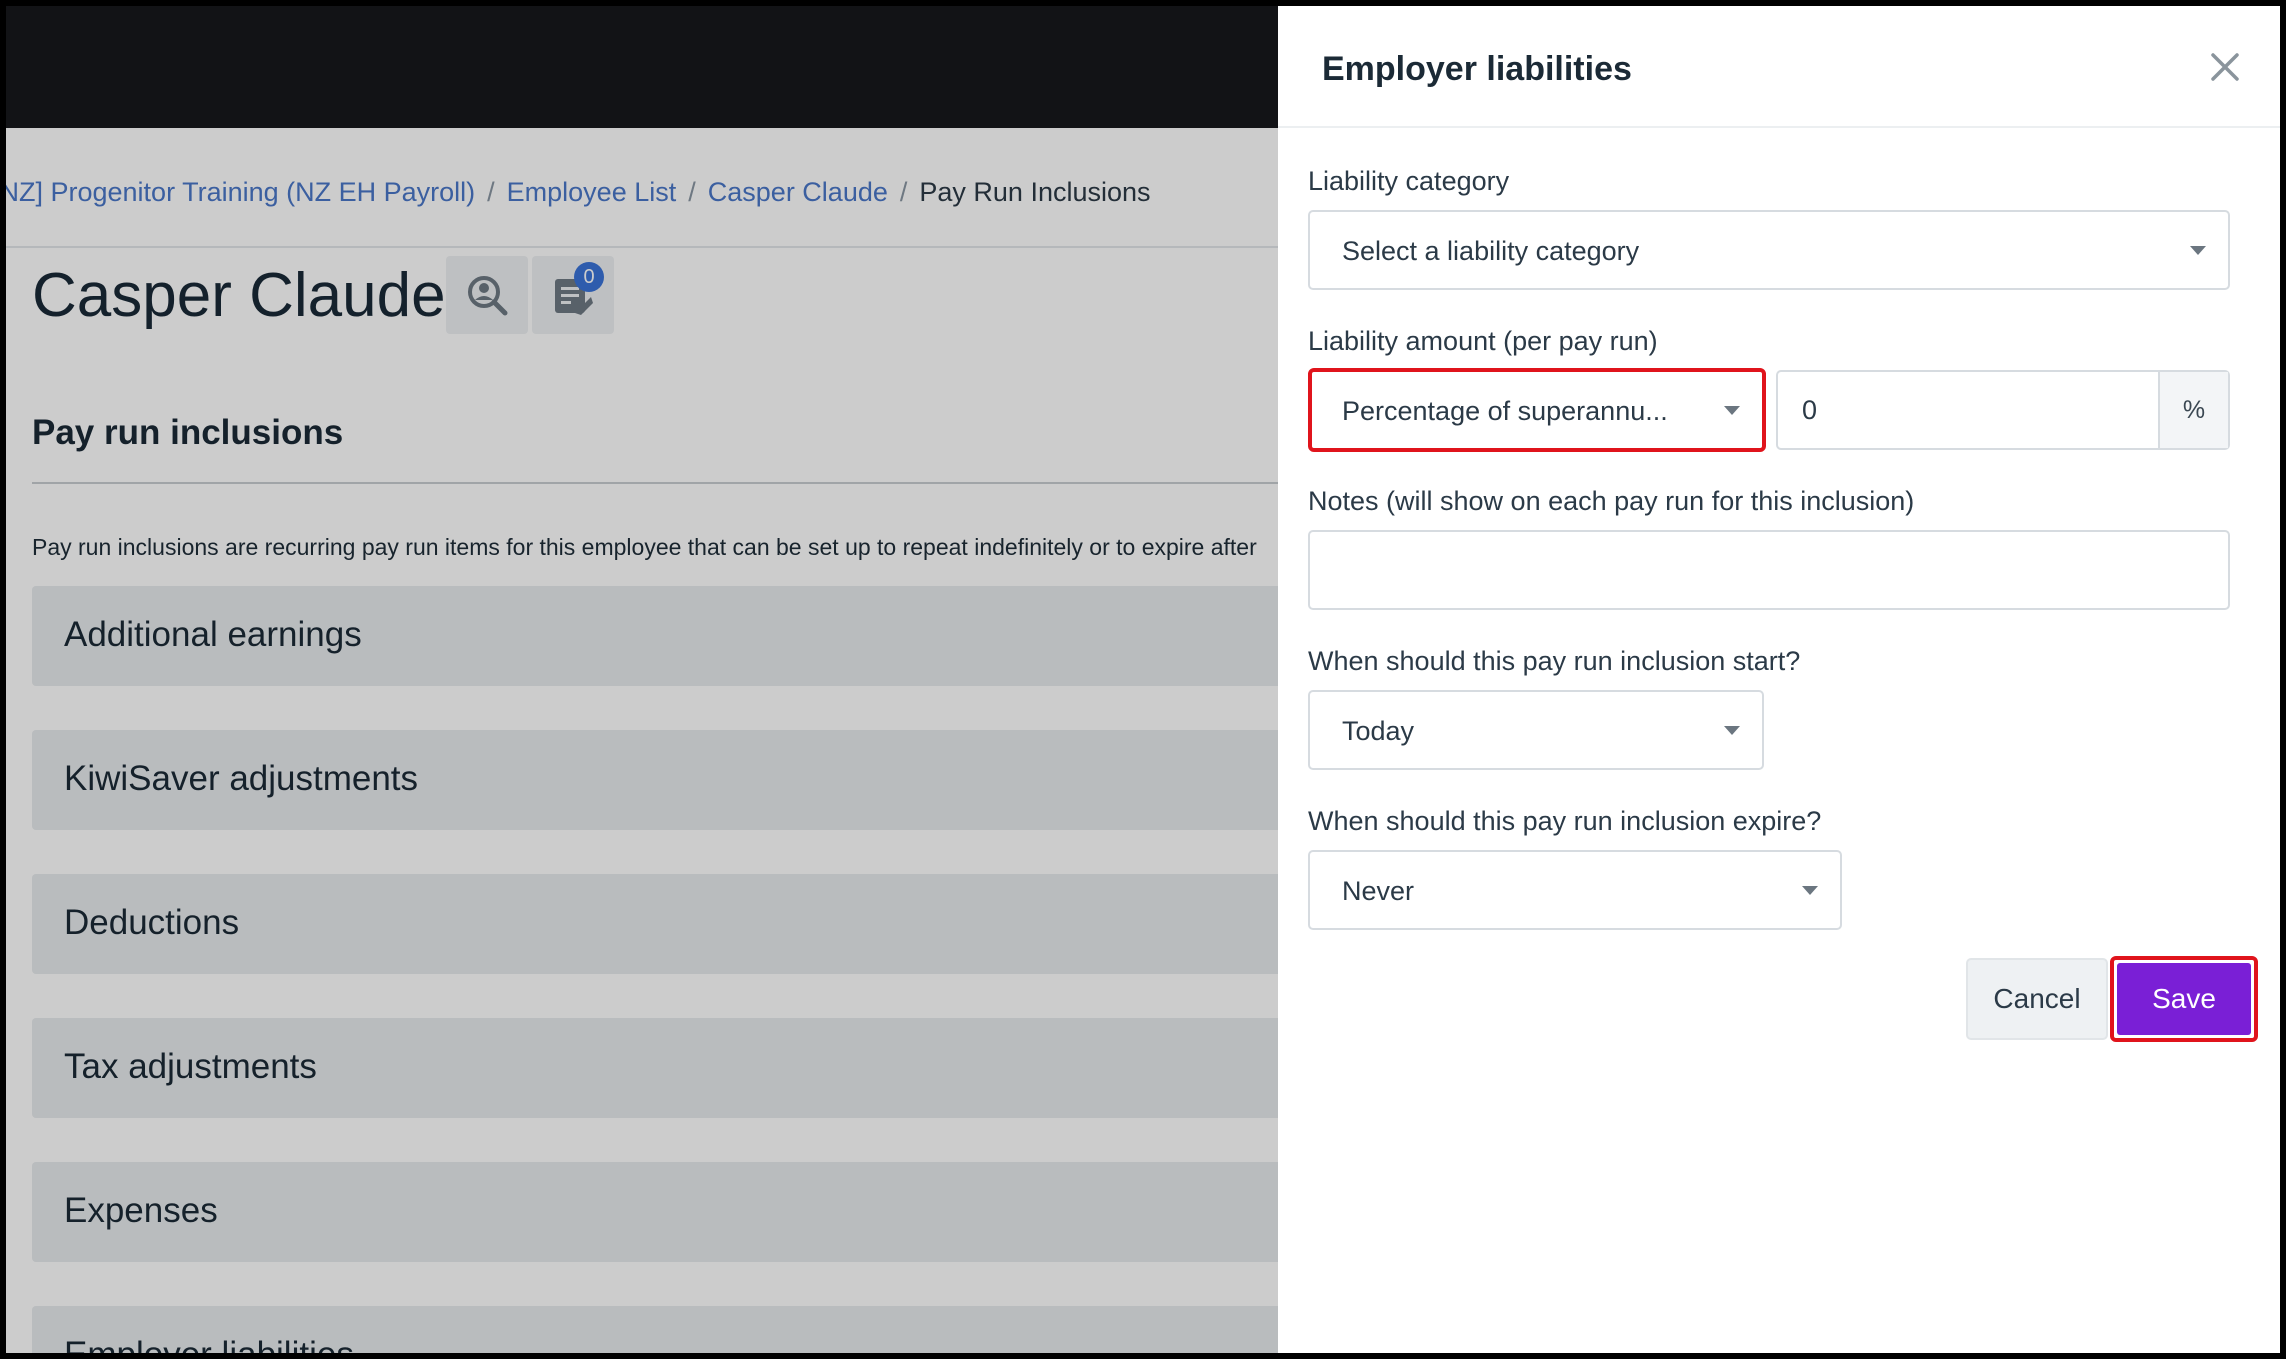  Describe the element at coordinates (1575, 890) in the screenshot. I see `expire-select: Never` at that location.